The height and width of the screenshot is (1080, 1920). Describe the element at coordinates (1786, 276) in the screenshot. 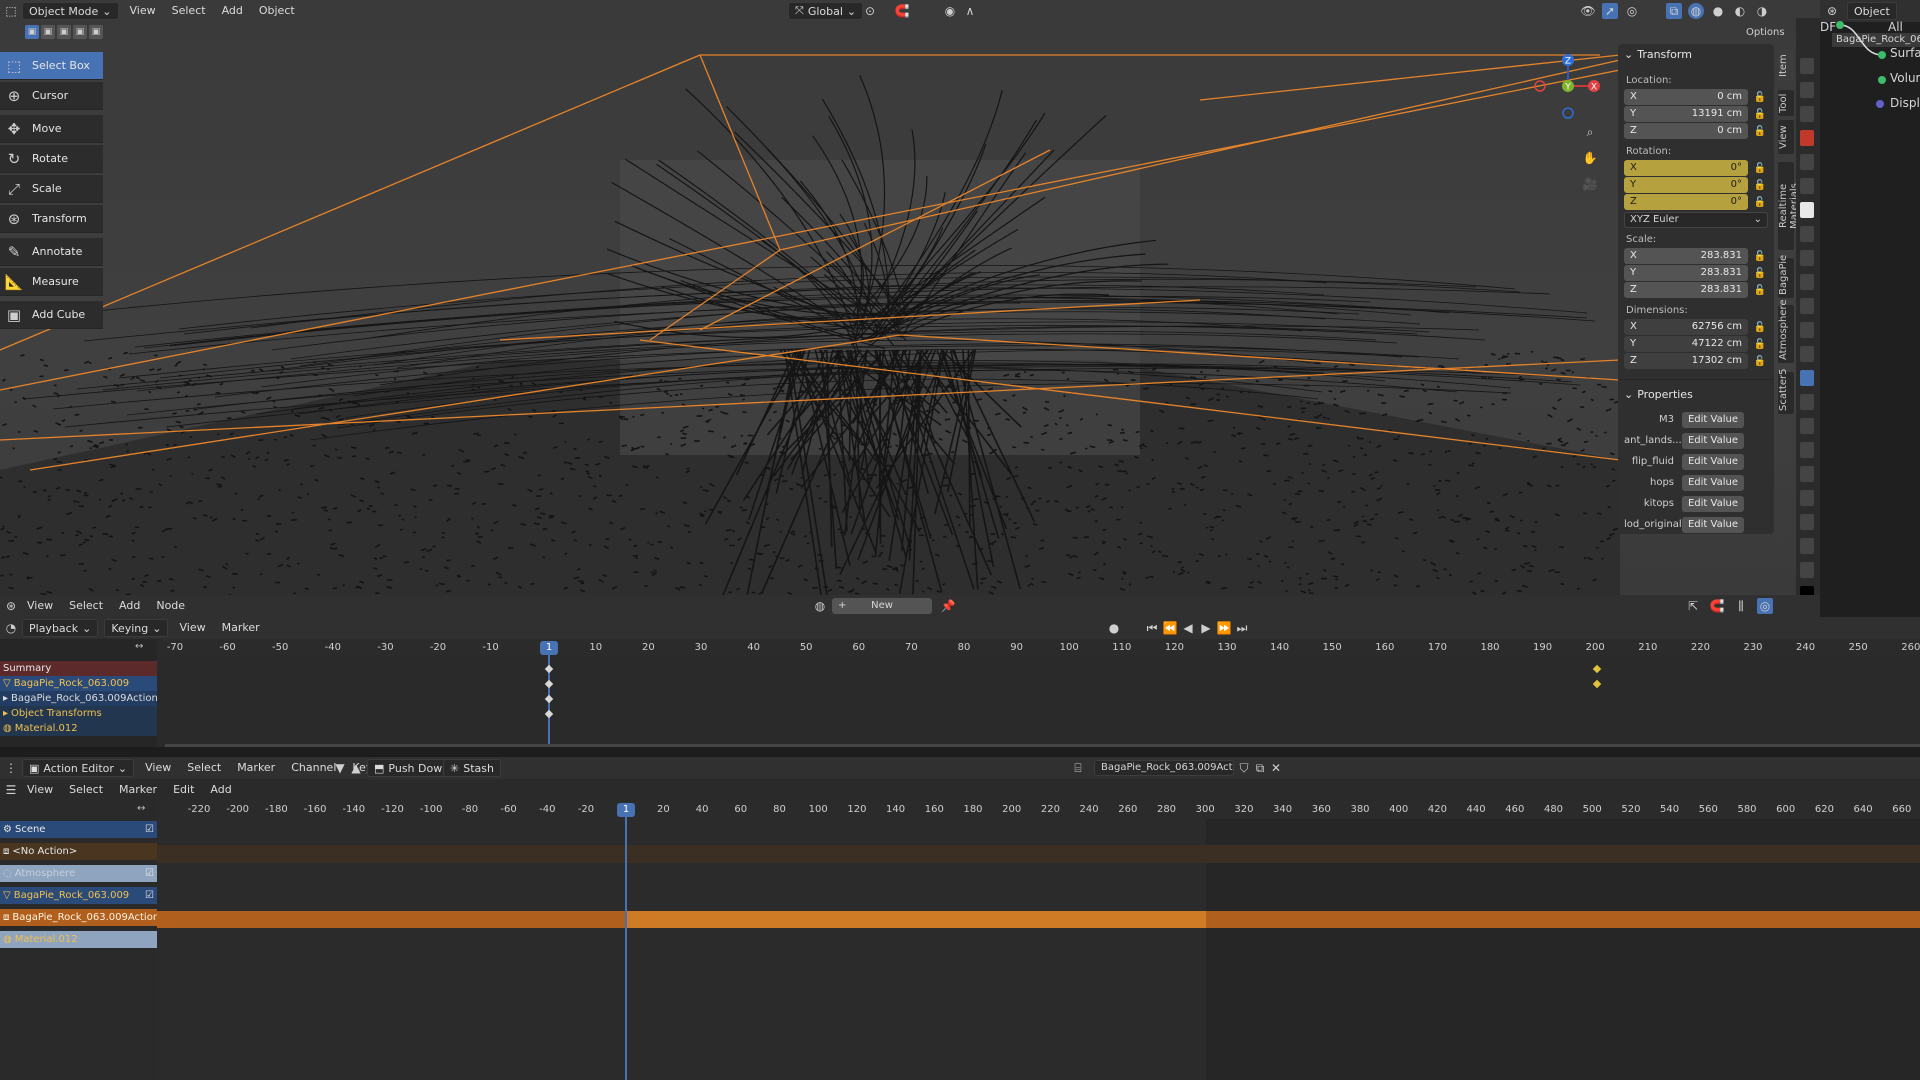

I see `sidebar-tab-bagapie: BagaPie` at that location.